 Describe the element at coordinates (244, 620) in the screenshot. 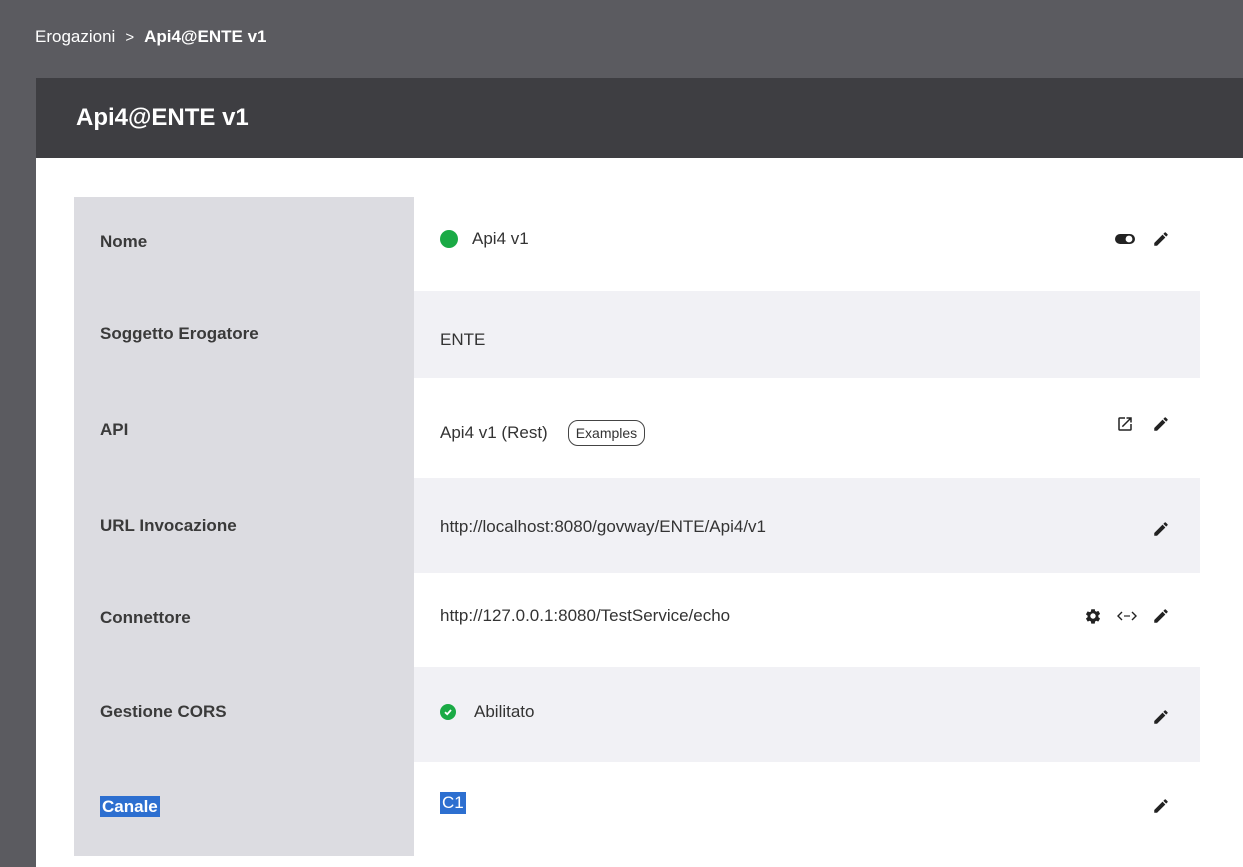

I see `row-label: Connettore` at that location.